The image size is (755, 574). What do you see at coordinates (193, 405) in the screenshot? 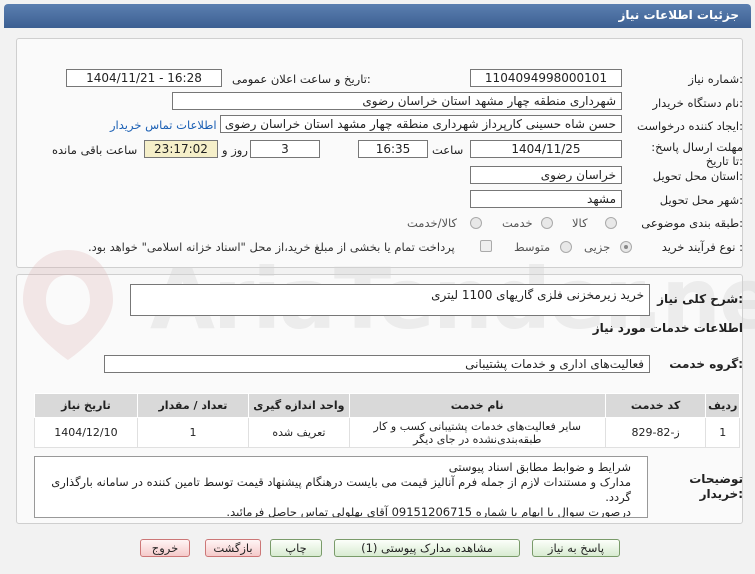
I see `col-qty-header: تعداد / مقدار` at bounding box center [193, 405].